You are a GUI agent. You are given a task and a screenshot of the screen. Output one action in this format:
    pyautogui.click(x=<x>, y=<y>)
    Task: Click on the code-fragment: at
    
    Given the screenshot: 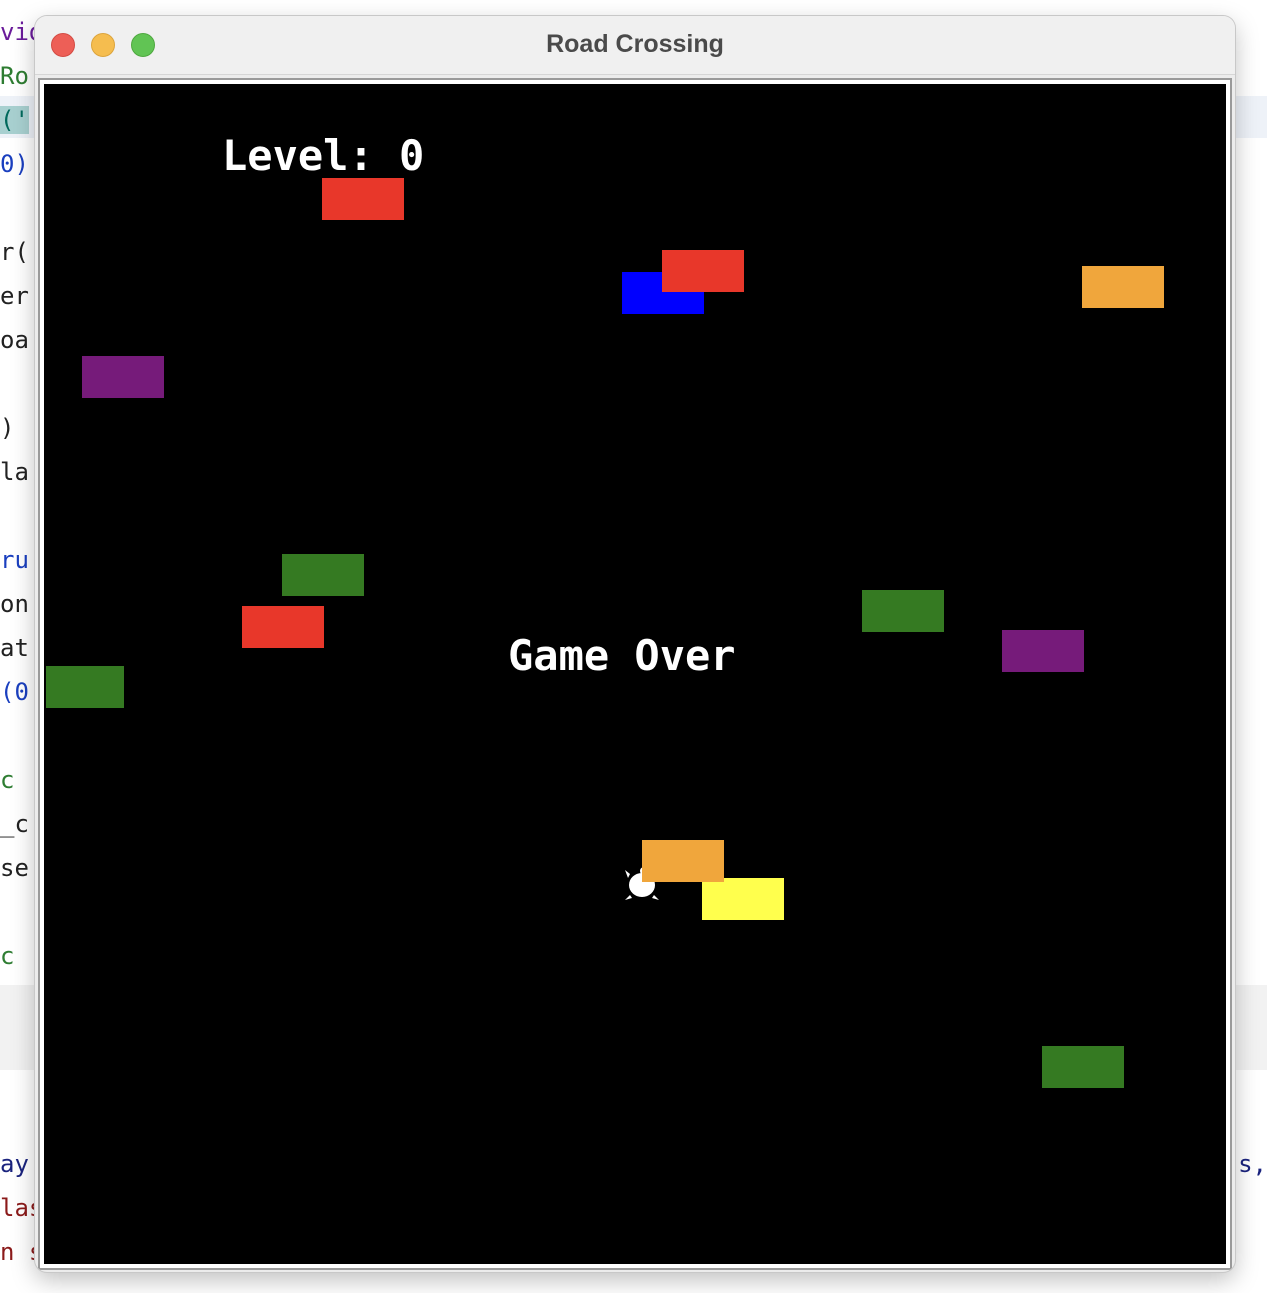 What is the action you would take?
    pyautogui.click(x=14, y=648)
    